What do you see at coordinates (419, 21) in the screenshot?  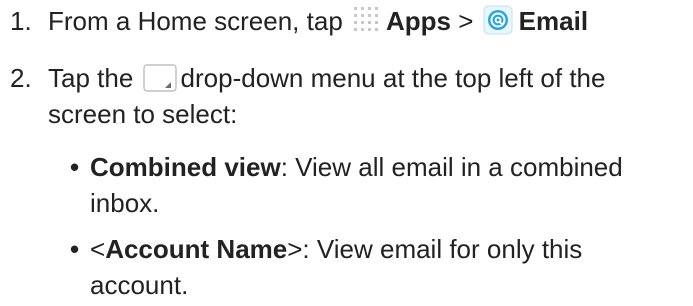 I see `apps-label: Apps` at bounding box center [419, 21].